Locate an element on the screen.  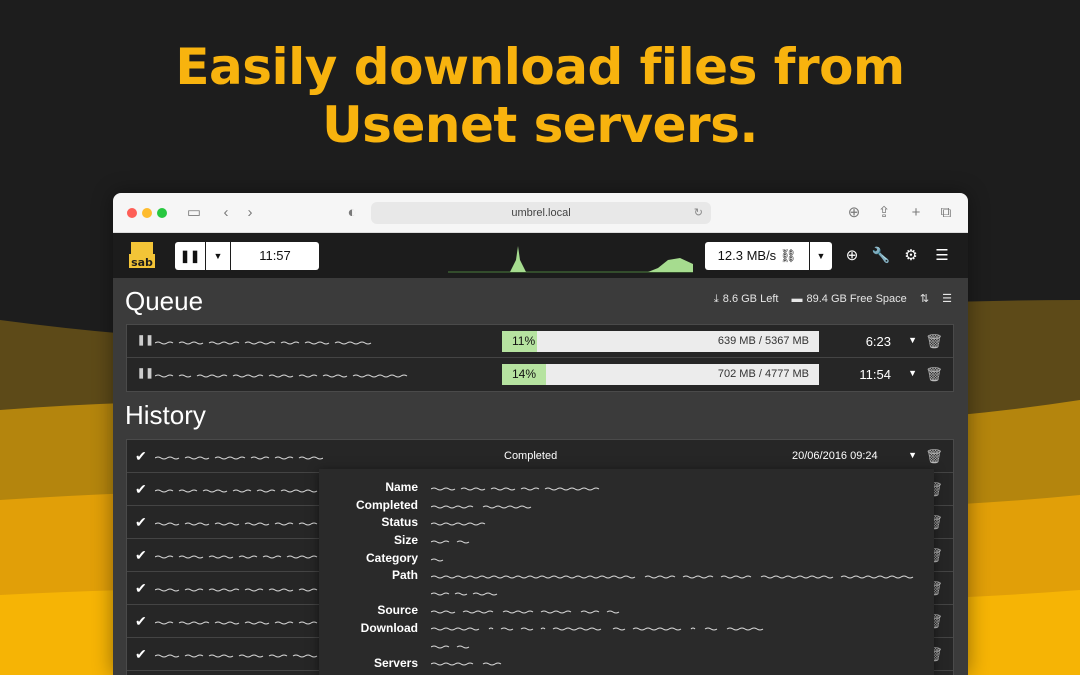
shield-icon: ◐ is located at coordinates (352, 213).